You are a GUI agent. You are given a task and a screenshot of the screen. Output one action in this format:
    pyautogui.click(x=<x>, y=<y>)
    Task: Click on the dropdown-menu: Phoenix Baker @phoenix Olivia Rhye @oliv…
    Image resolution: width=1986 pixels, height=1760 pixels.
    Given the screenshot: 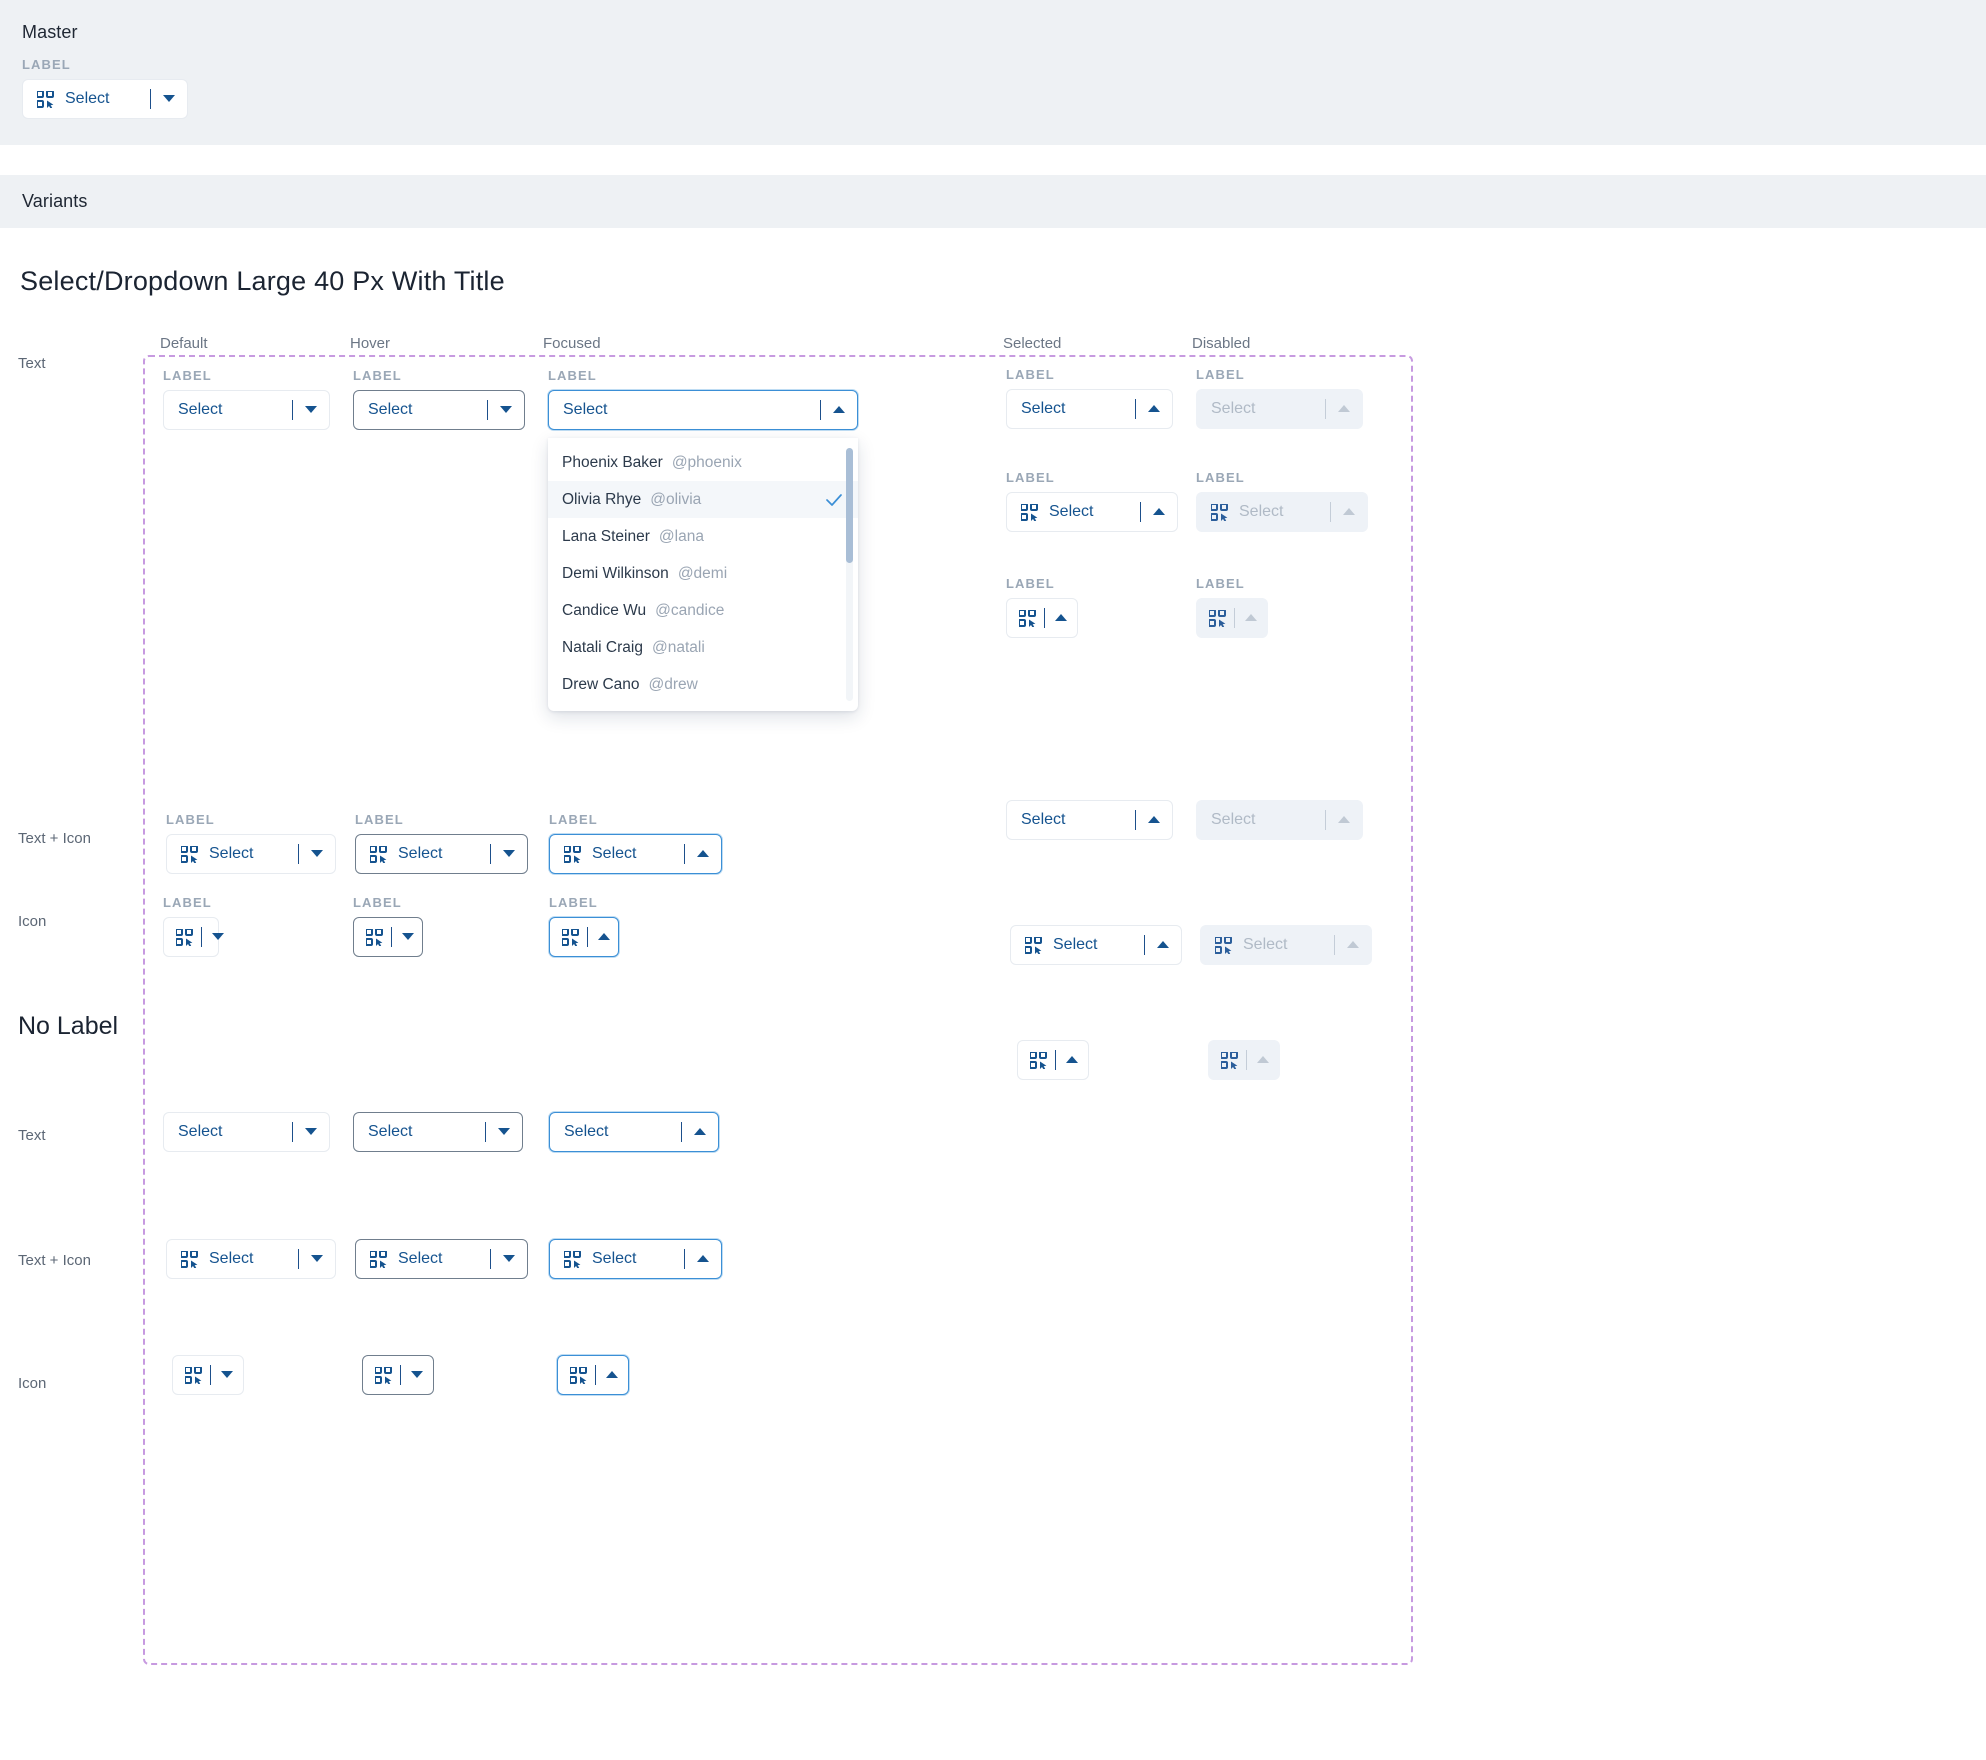 What is the action you would take?
    pyautogui.click(x=703, y=574)
    